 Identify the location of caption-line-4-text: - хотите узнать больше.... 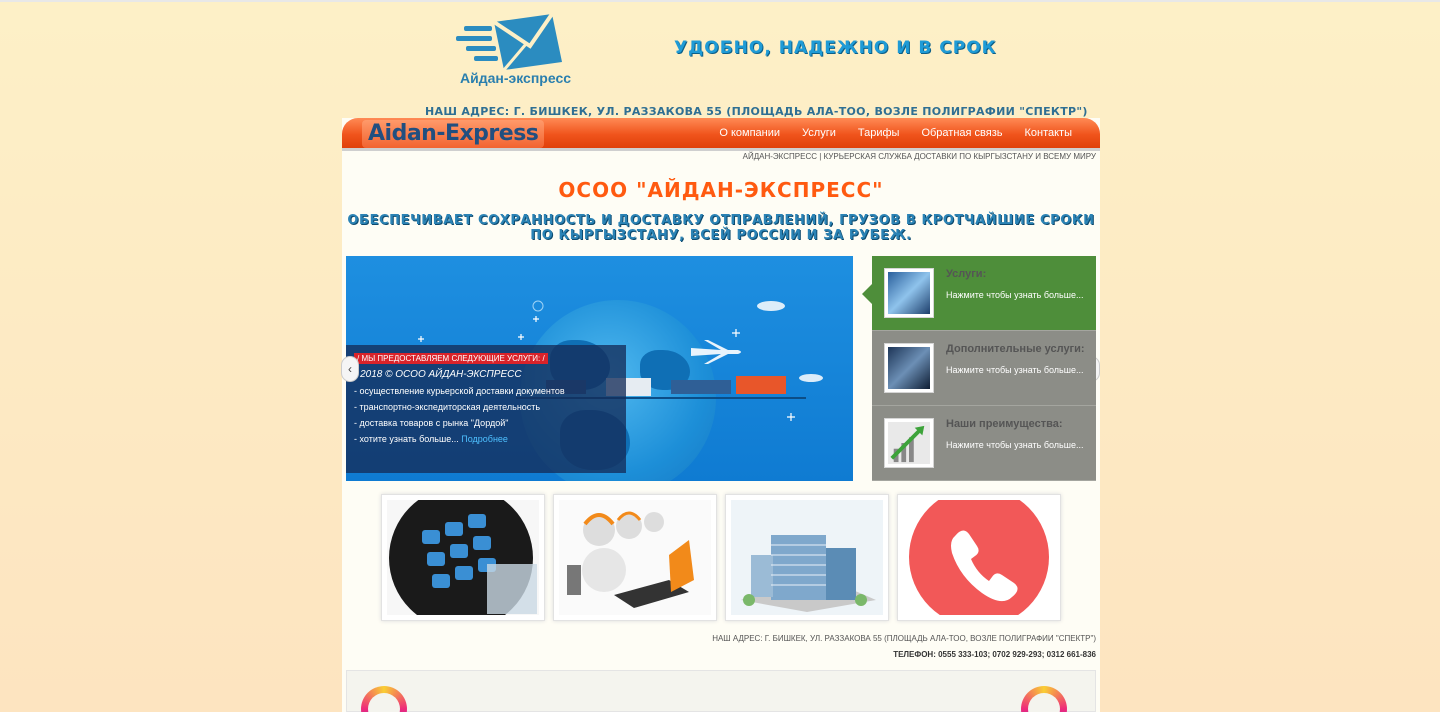
(406, 439).